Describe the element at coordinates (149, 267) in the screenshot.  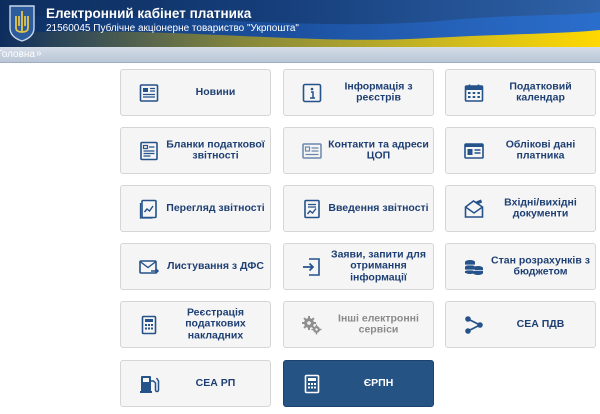
I see `mail-icon` at that location.